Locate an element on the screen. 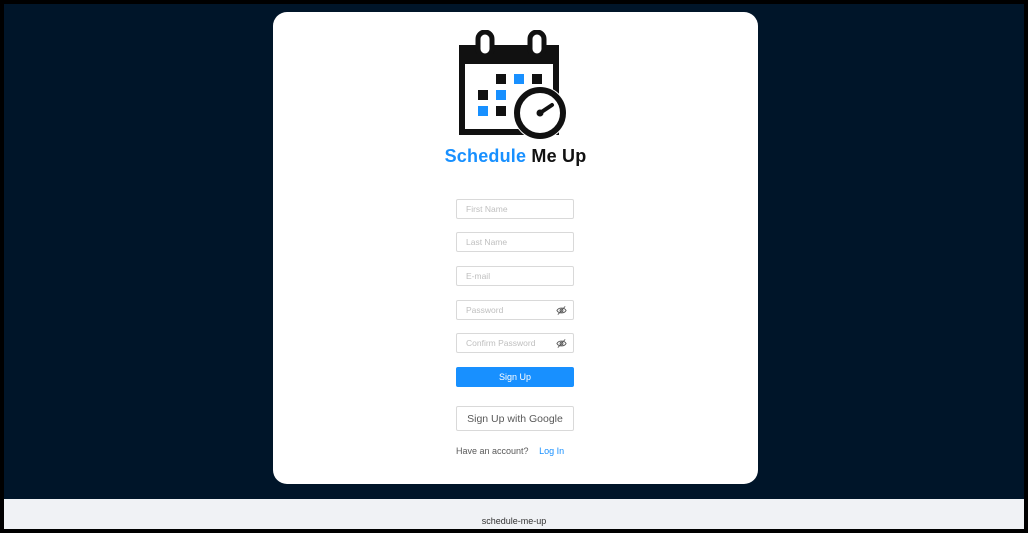 The image size is (1028, 533). footer-text: schedule-me-up is located at coordinates (514, 521).